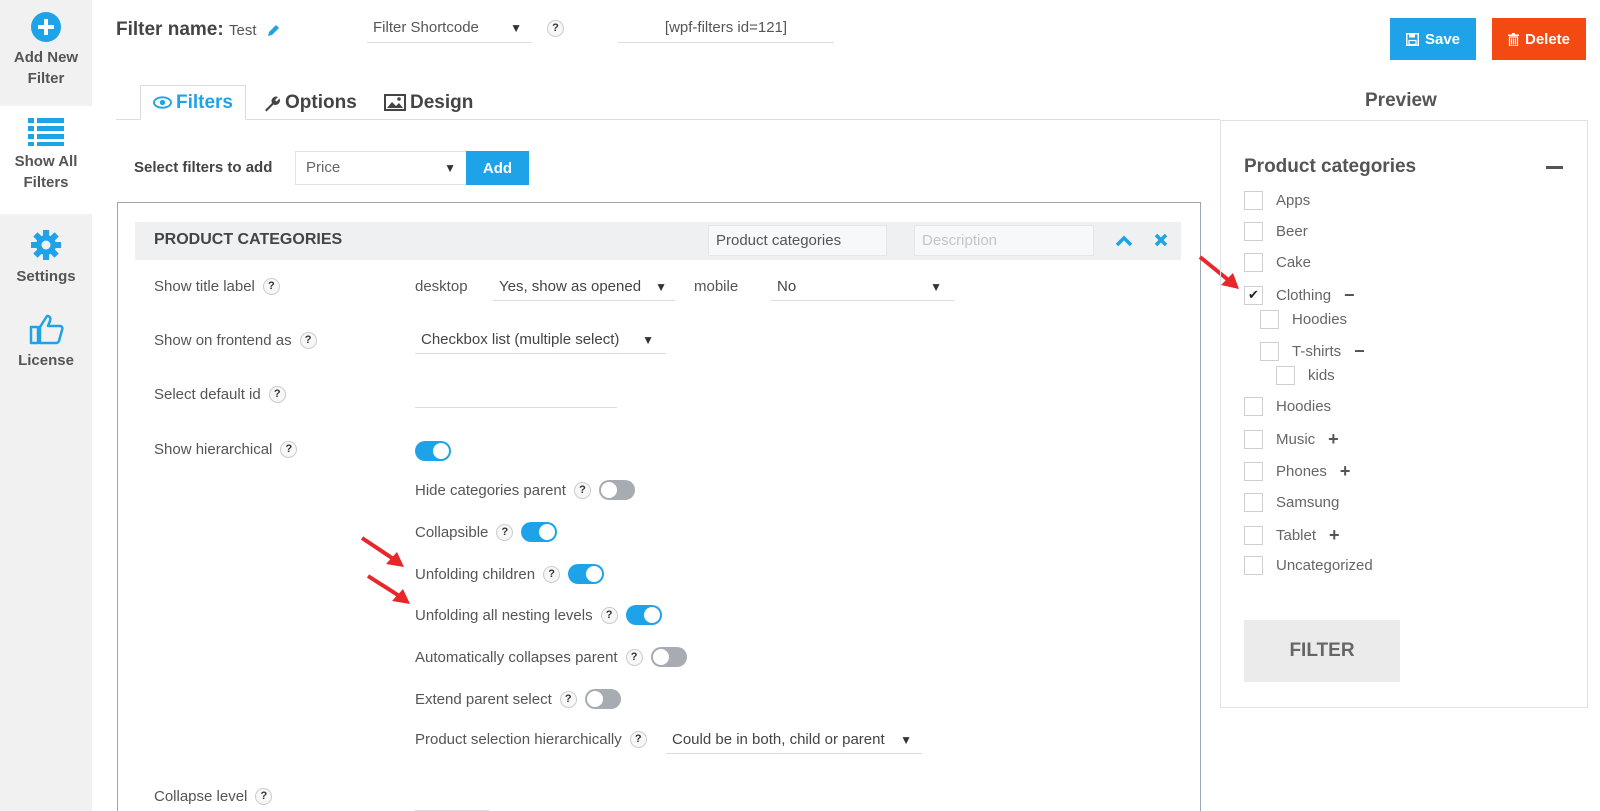  Describe the element at coordinates (1308, 565) in the screenshot. I see `preview-item-uncategorized: Uncategorized` at that location.